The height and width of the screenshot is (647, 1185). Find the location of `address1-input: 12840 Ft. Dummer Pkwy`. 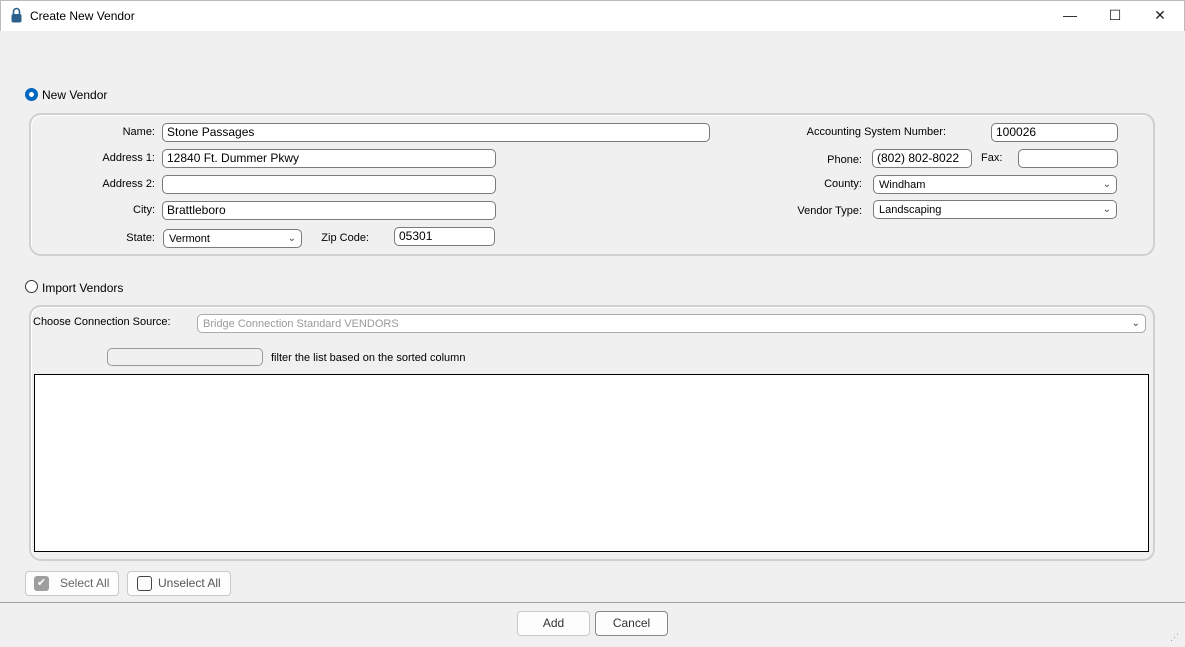

address1-input: 12840 Ft. Dummer Pkwy is located at coordinates (329, 158).